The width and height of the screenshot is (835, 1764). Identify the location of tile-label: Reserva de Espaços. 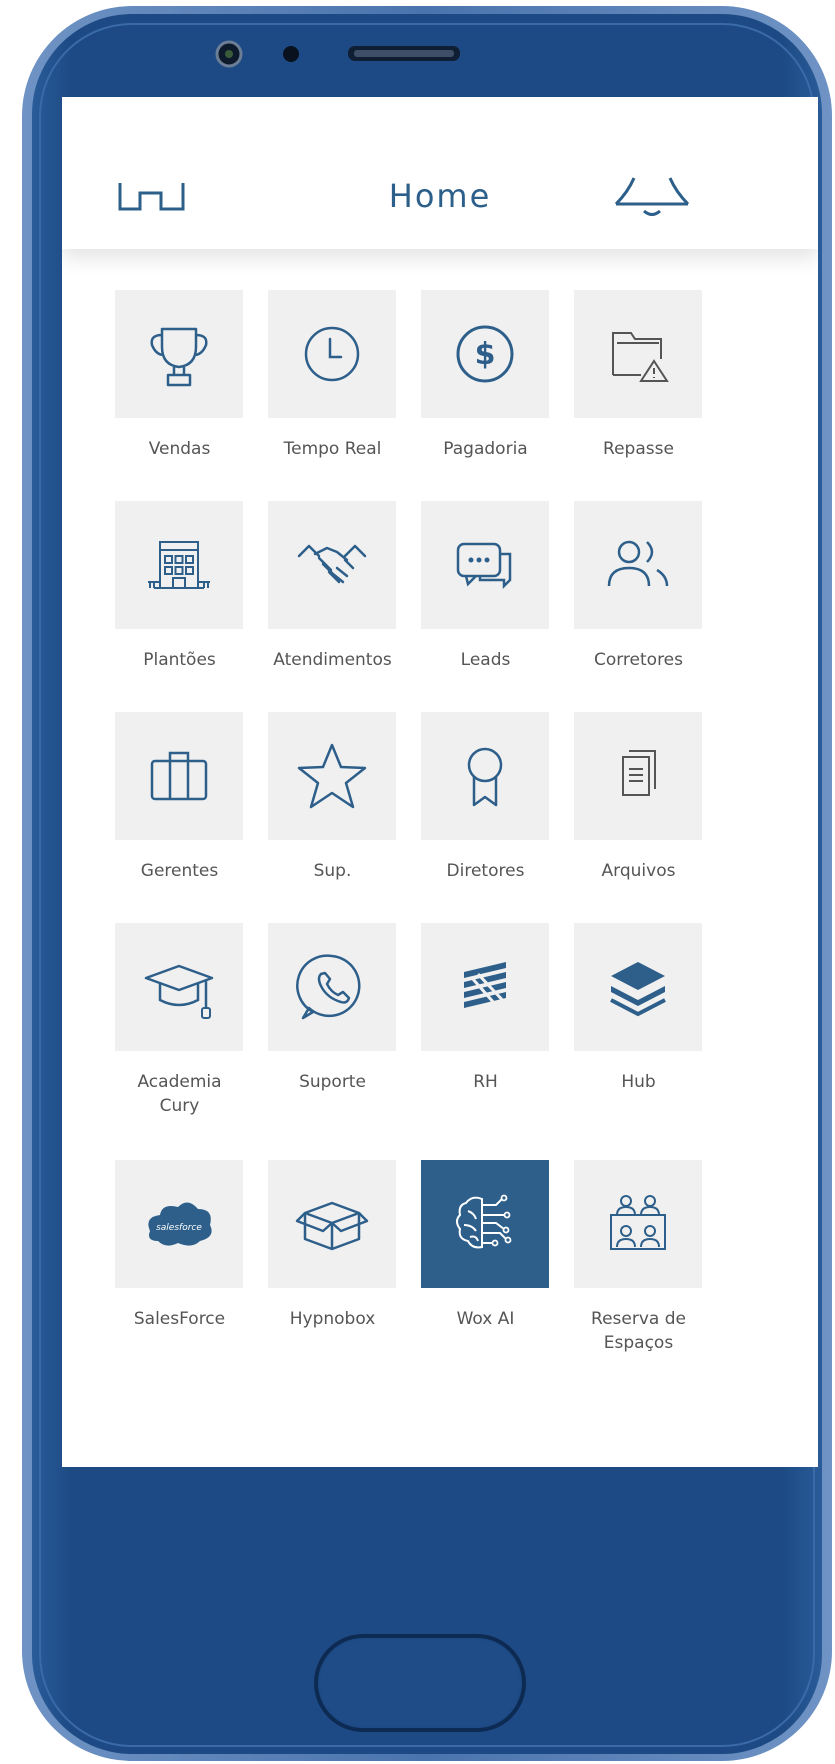
(638, 1331).